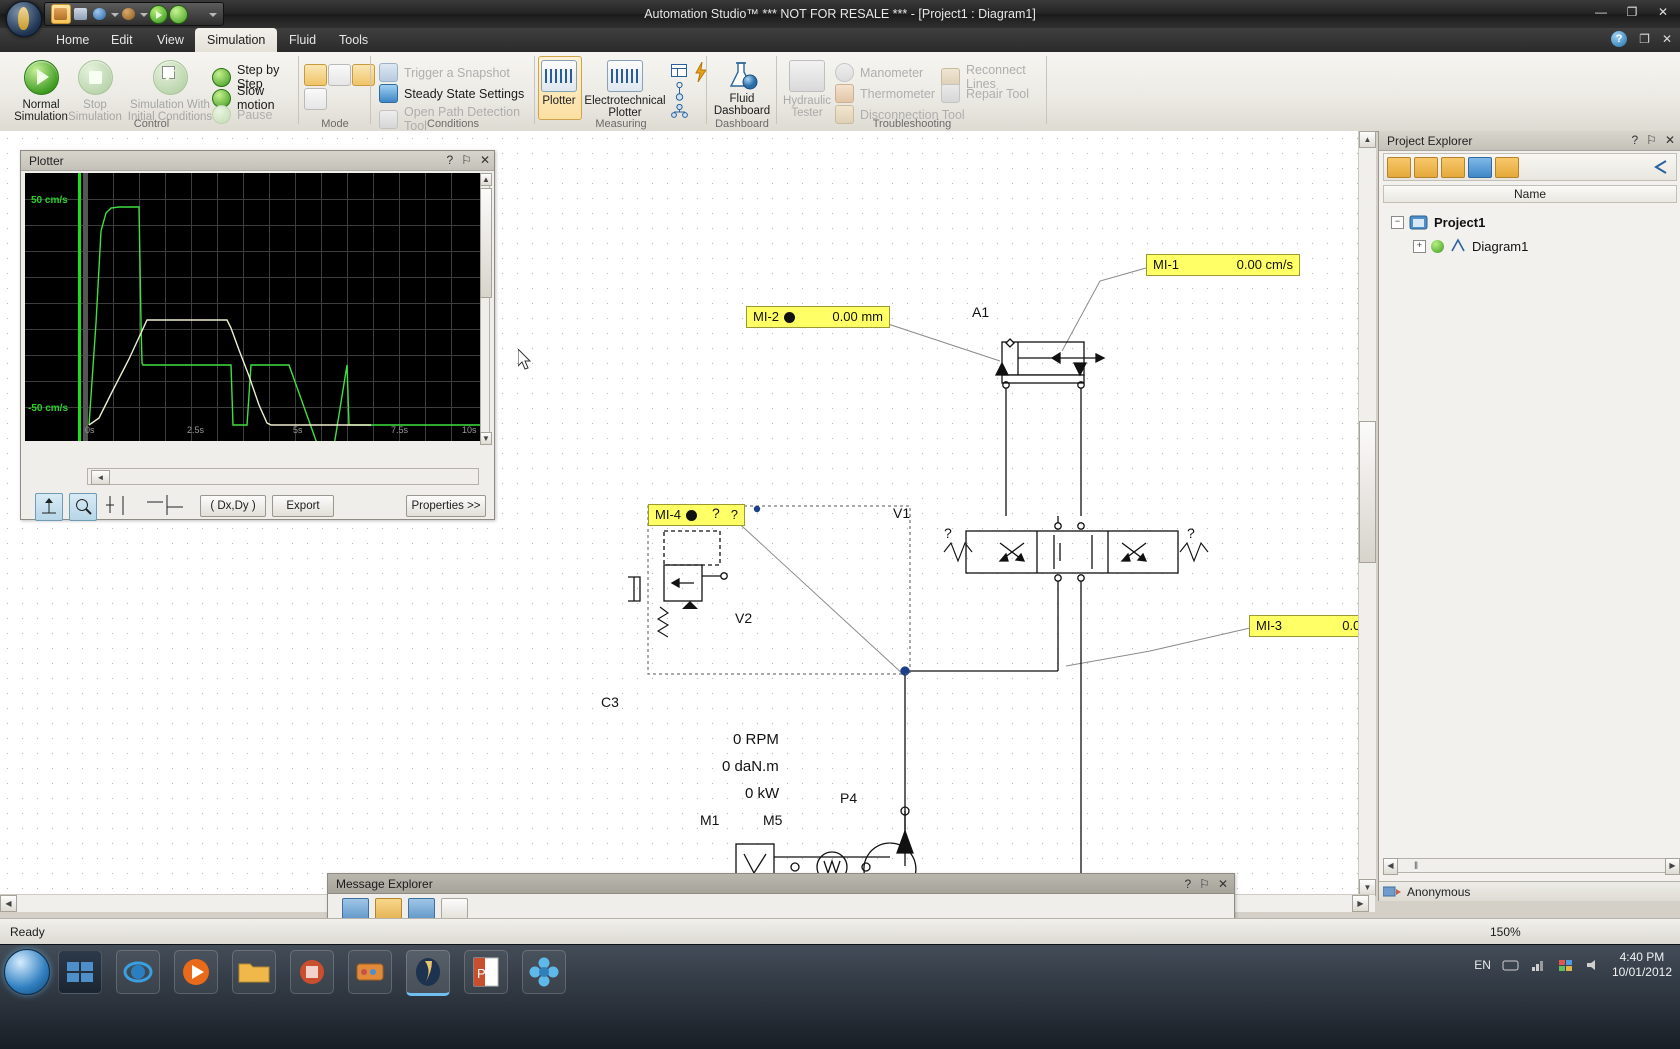 This screenshot has width=1680, height=1049. I want to click on tab-tools: Tools, so click(353, 40).